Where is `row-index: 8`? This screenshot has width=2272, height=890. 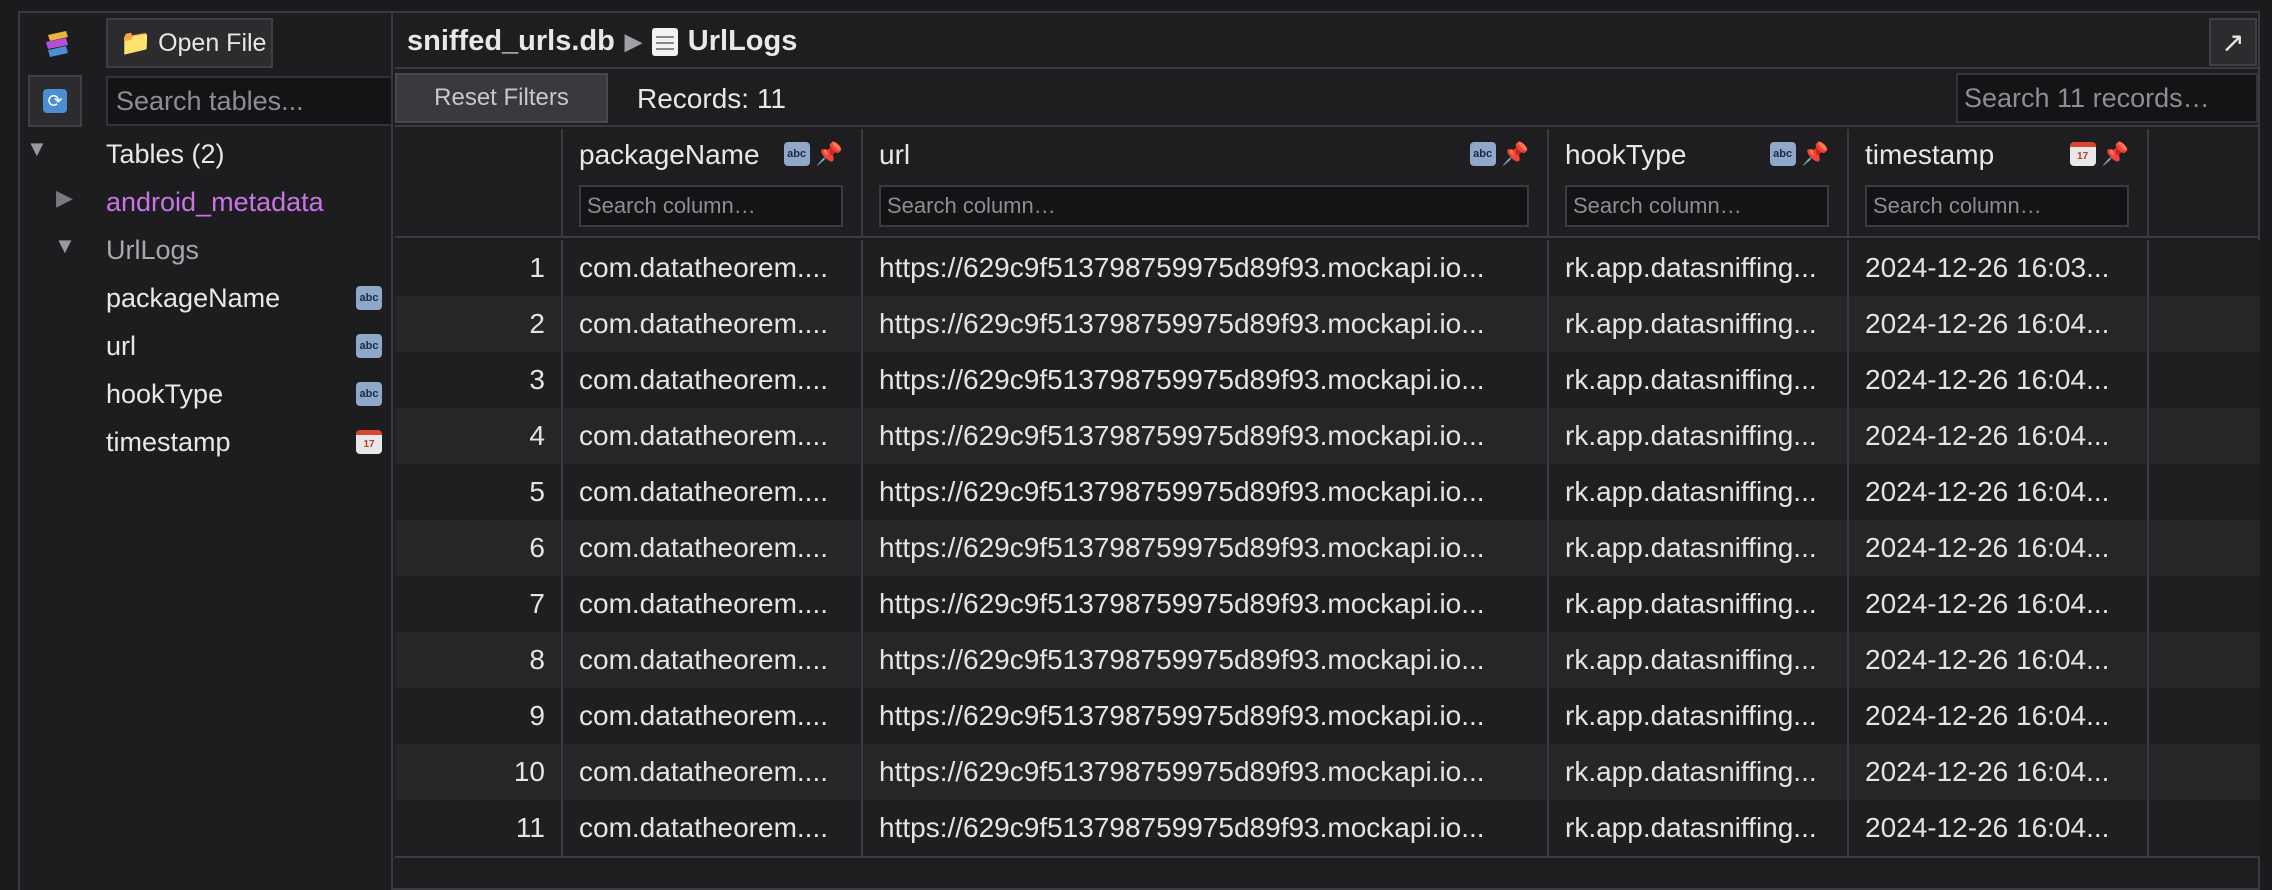 row-index: 8 is located at coordinates (479, 660).